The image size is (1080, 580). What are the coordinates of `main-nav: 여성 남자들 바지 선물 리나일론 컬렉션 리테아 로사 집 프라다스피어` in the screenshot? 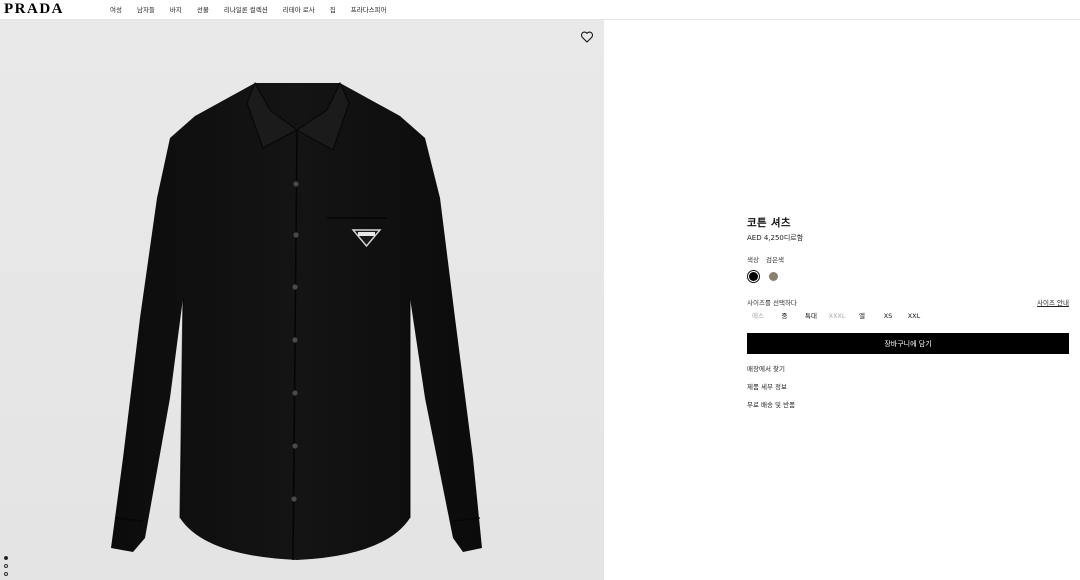 It's located at (254, 10).